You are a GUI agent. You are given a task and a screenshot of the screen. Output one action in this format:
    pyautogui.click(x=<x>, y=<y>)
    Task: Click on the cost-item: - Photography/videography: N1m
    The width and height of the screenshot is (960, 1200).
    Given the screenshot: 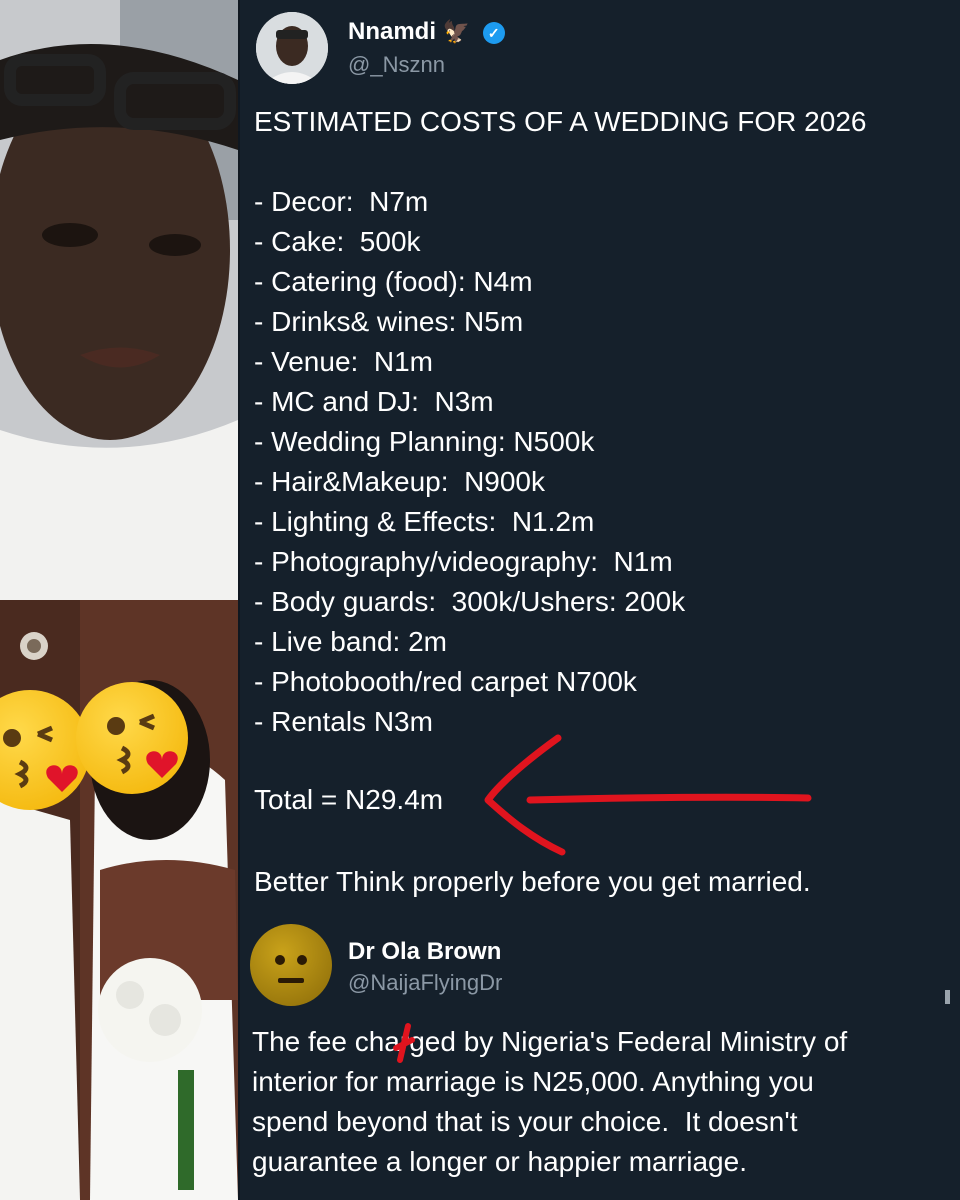 What is the action you would take?
    pyautogui.click(x=463, y=561)
    